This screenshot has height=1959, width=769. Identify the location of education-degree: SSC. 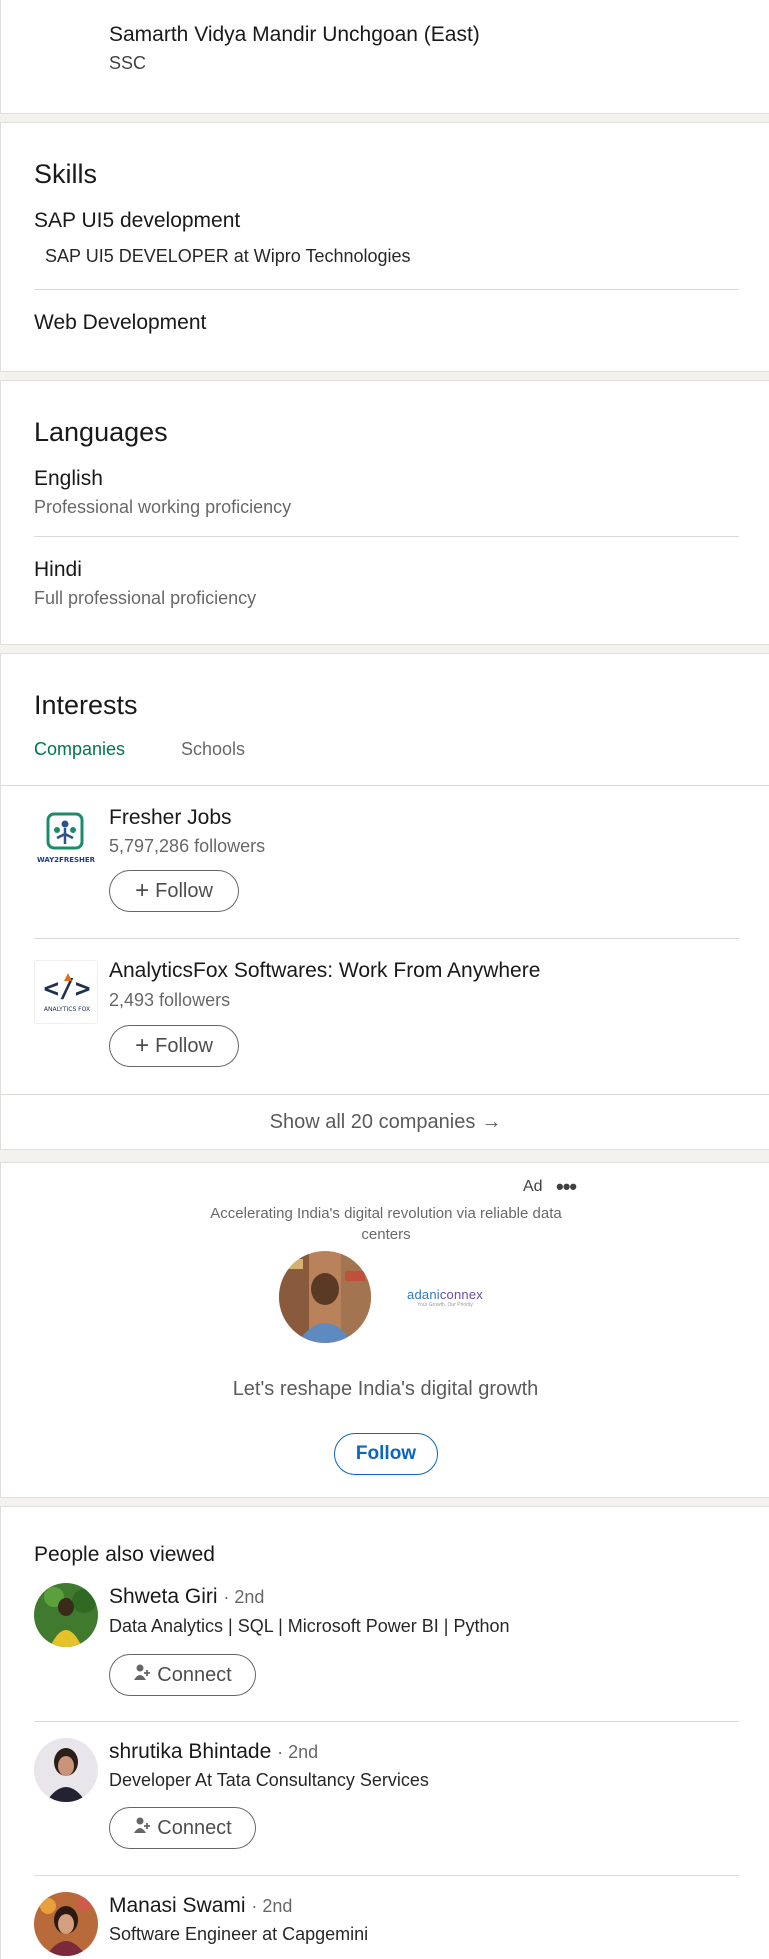
(128, 63).